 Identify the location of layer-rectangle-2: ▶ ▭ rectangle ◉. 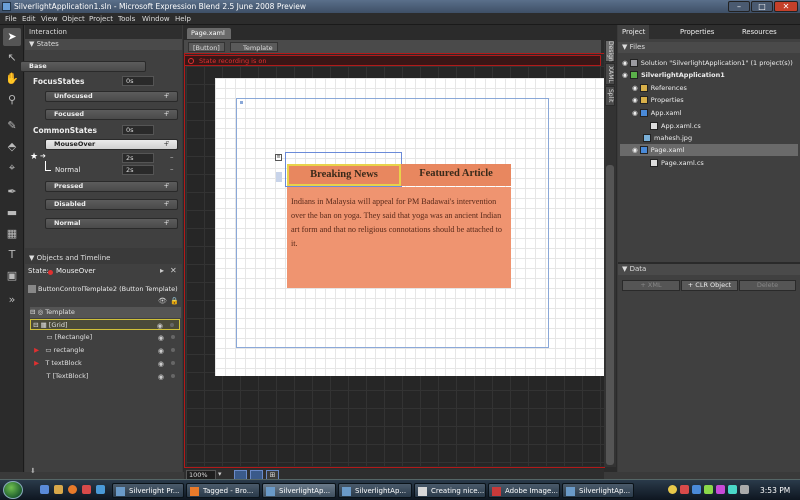
(105, 350).